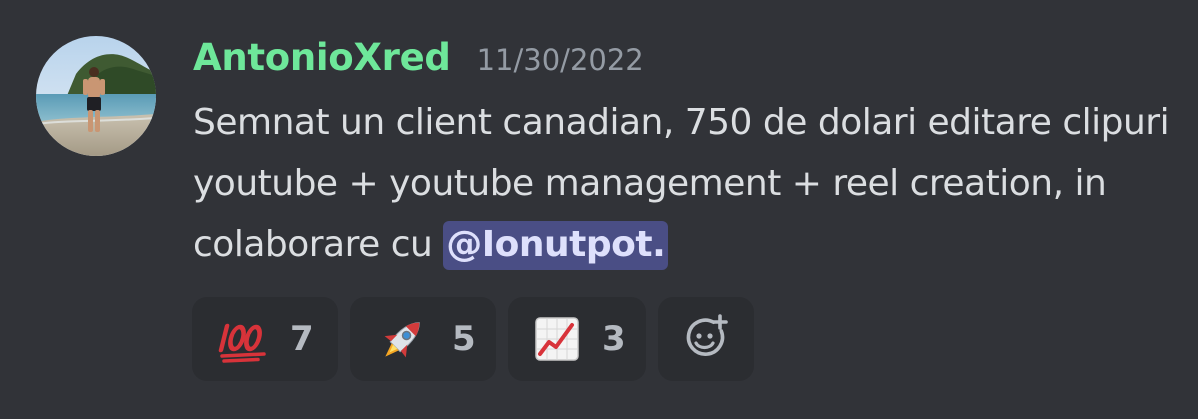 This screenshot has height=419, width=1198. I want to click on reaction-rocket: 5, so click(423, 339).